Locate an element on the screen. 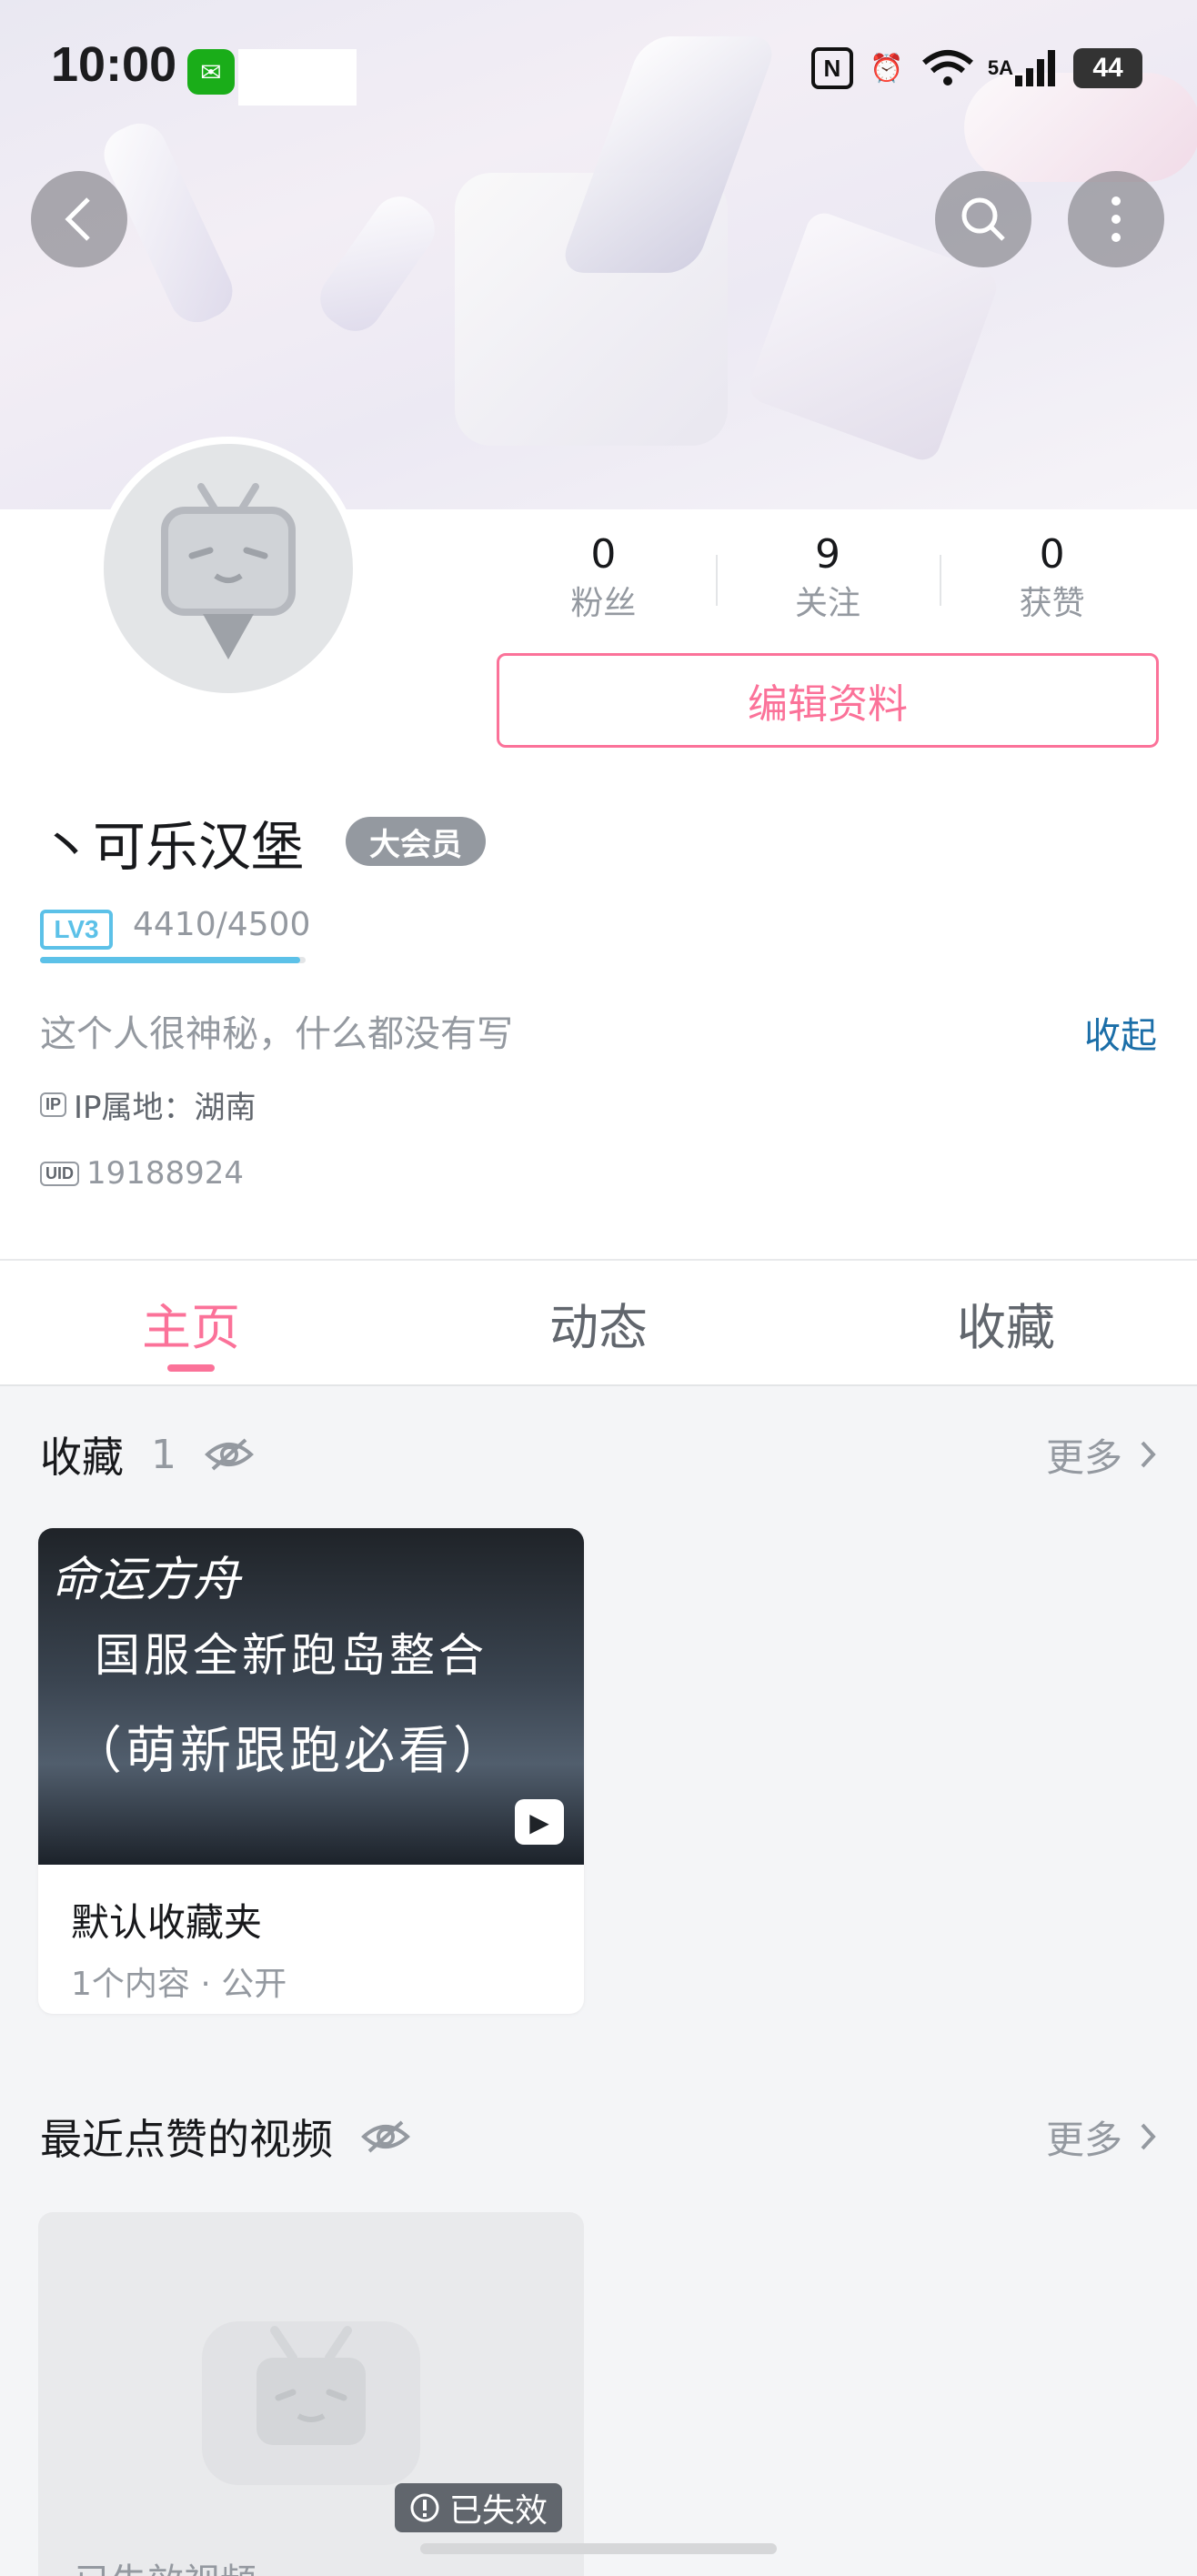  profile-stats: 0 粉丝 9 关注 0 获赞 is located at coordinates (827, 582).